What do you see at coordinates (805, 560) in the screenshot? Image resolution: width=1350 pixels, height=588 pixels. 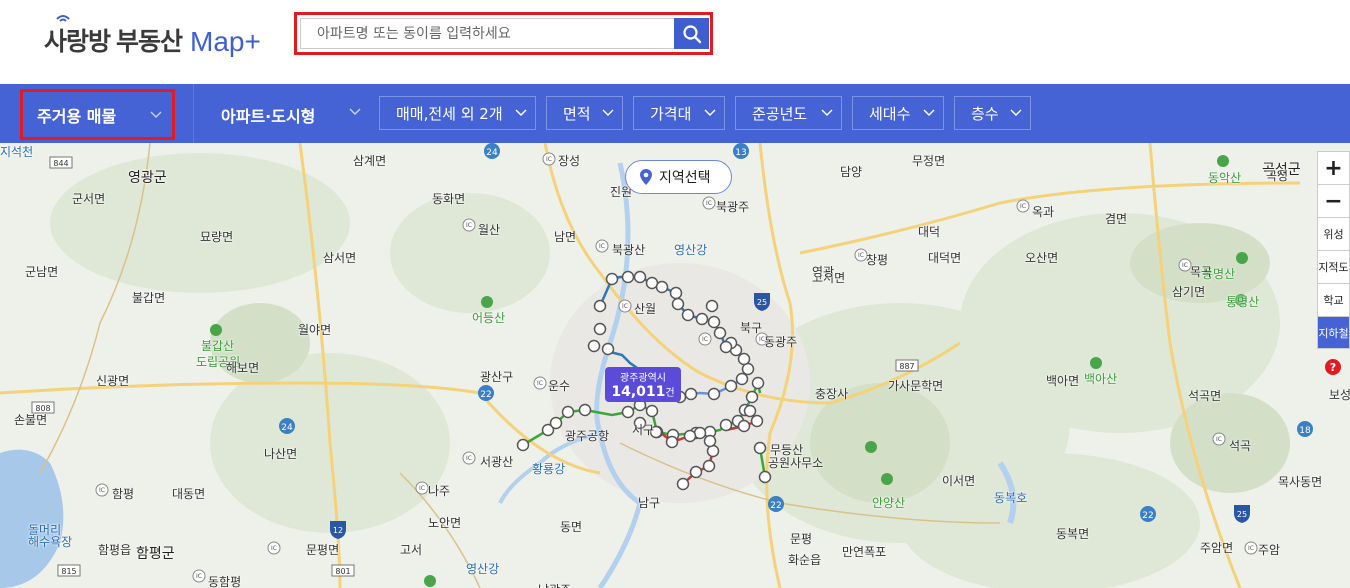 I see `map-place-label: 화순읍` at bounding box center [805, 560].